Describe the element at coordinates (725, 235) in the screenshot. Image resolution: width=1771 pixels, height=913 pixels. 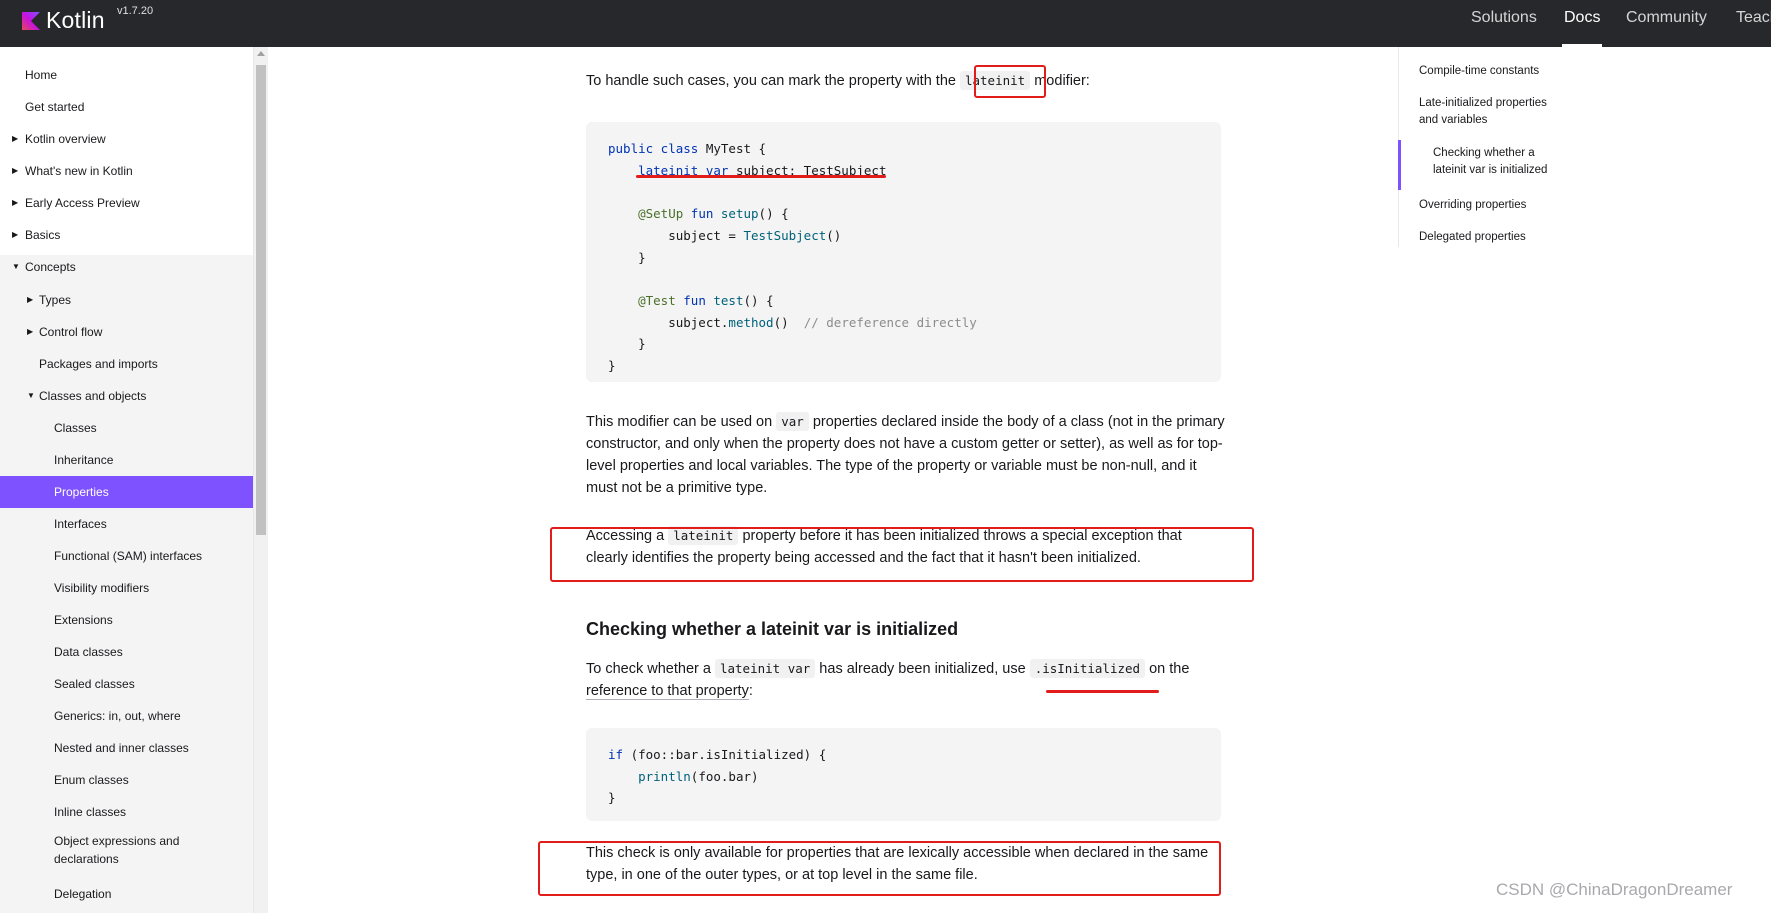
I see `code-line: subject = TestSubject()` at that location.